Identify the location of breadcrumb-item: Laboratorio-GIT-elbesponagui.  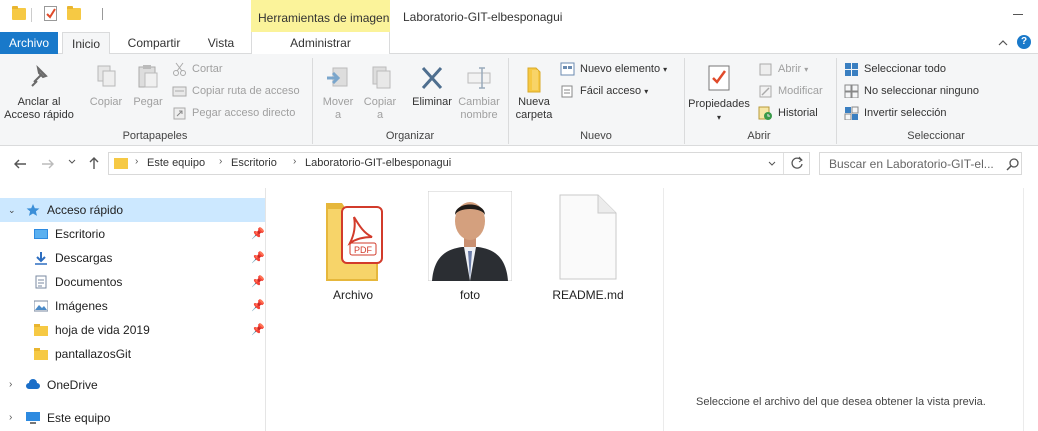
(378, 163).